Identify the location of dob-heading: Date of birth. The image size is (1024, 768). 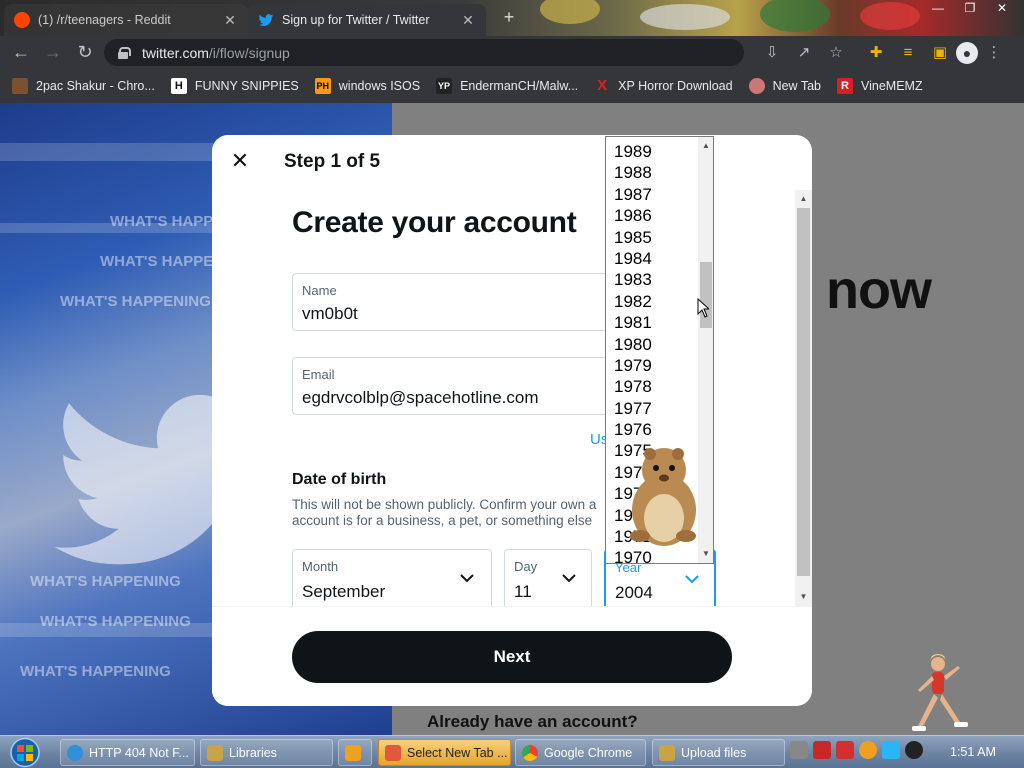
(339, 479).